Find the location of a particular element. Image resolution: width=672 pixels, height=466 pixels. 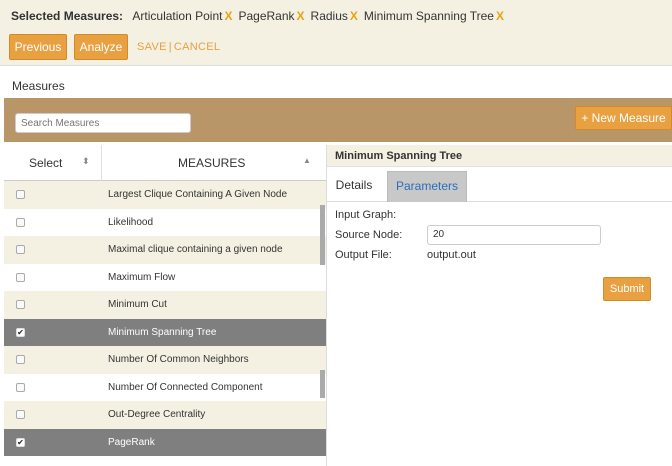

table-row-selected: ✔ Minimum Spanning Tree is located at coordinates (165, 332).